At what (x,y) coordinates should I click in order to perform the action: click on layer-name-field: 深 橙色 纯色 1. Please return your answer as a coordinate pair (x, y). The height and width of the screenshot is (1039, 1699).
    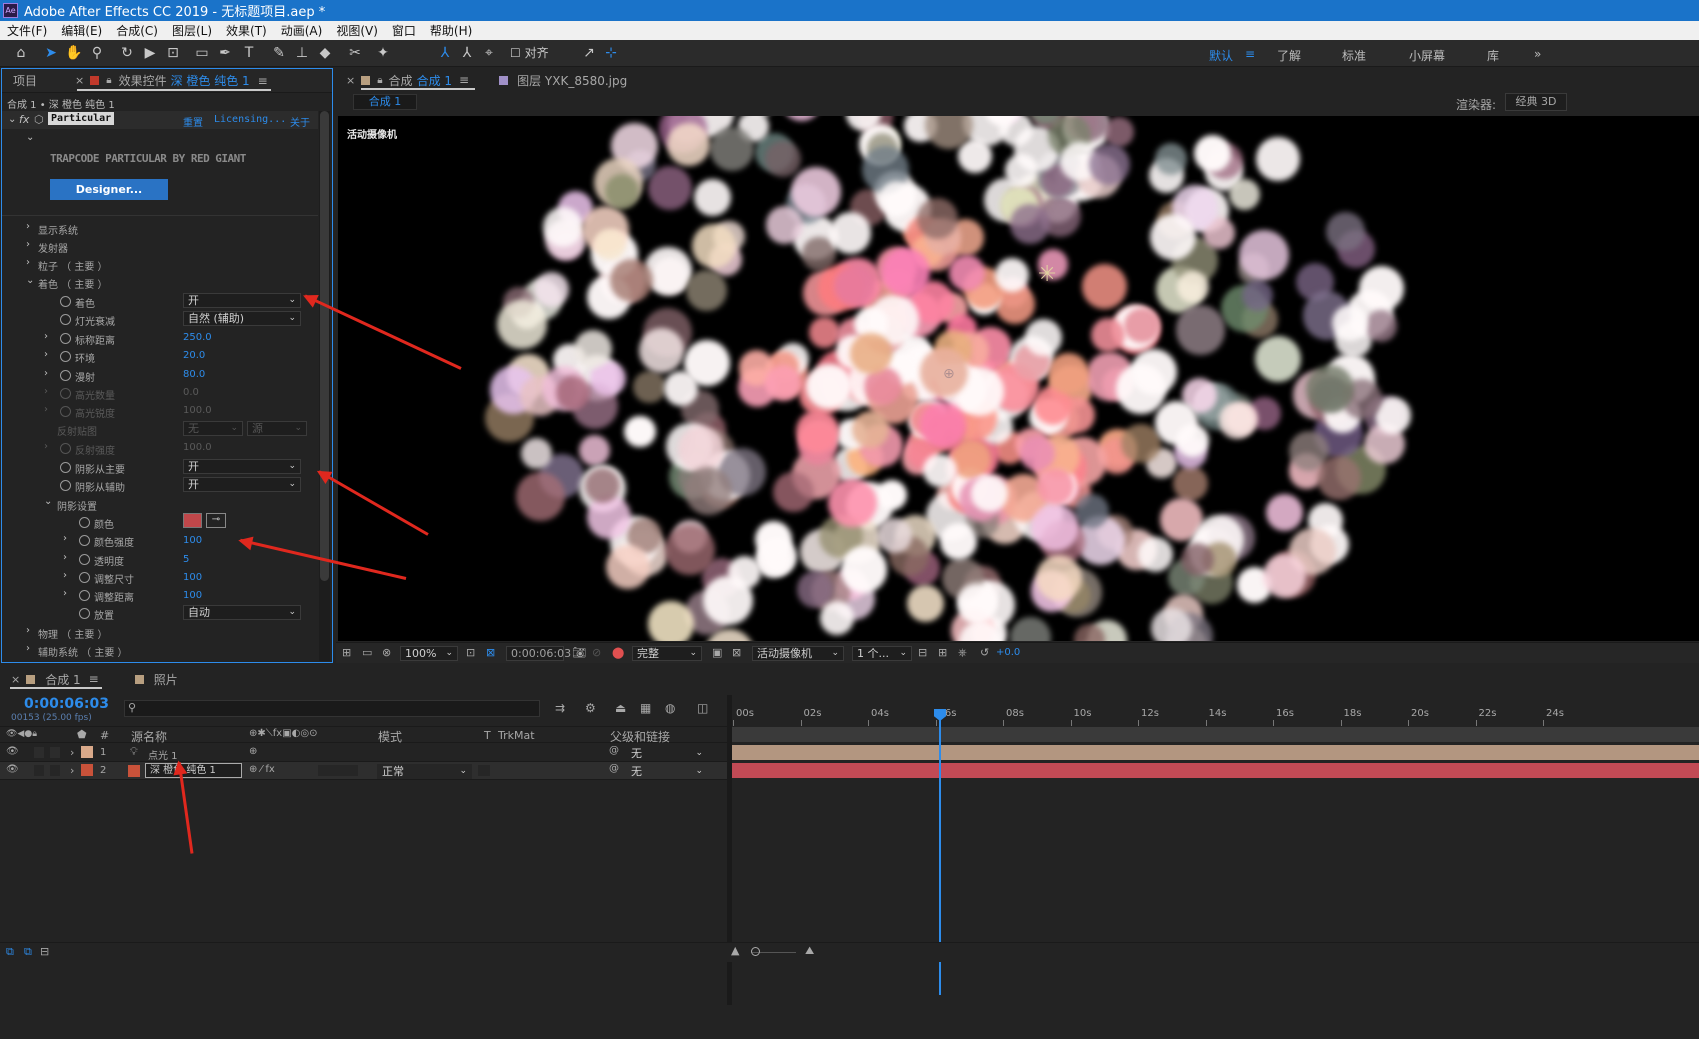
    Looking at the image, I should click on (193, 770).